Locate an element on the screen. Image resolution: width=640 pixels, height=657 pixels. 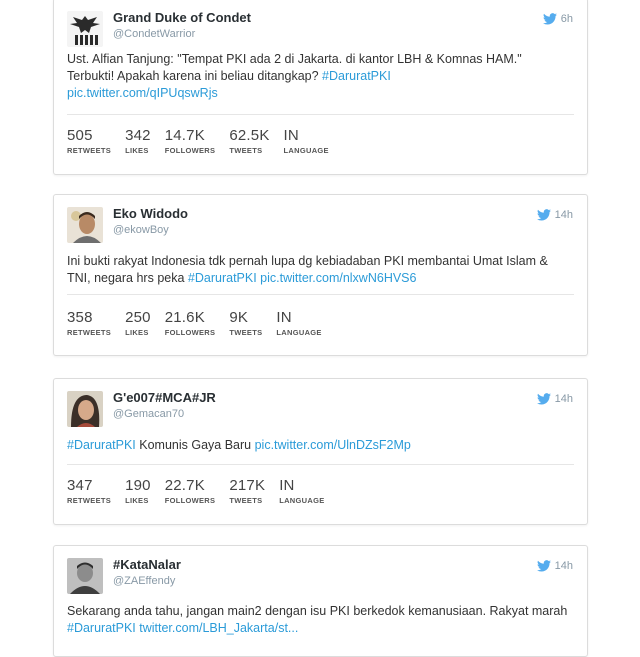
stat-value: 21.6K is located at coordinates (184, 317).